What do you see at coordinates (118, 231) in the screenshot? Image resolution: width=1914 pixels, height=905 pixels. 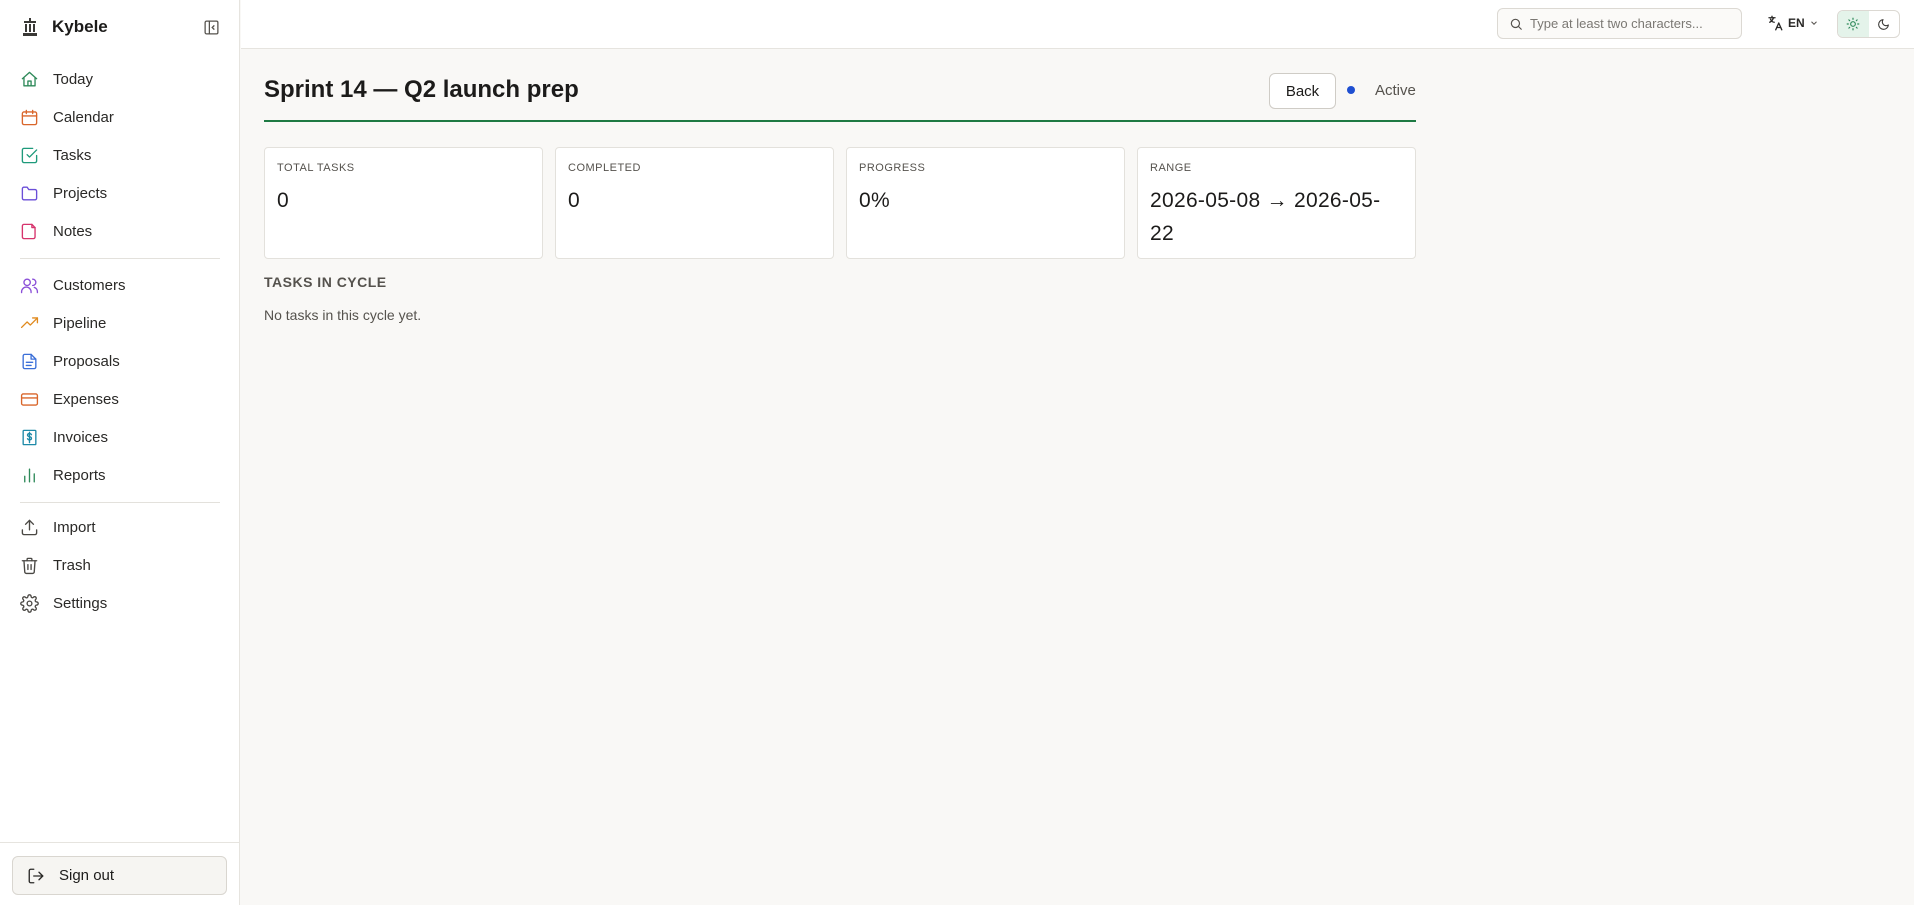 I see `sidebar-item-notes: Notes` at bounding box center [118, 231].